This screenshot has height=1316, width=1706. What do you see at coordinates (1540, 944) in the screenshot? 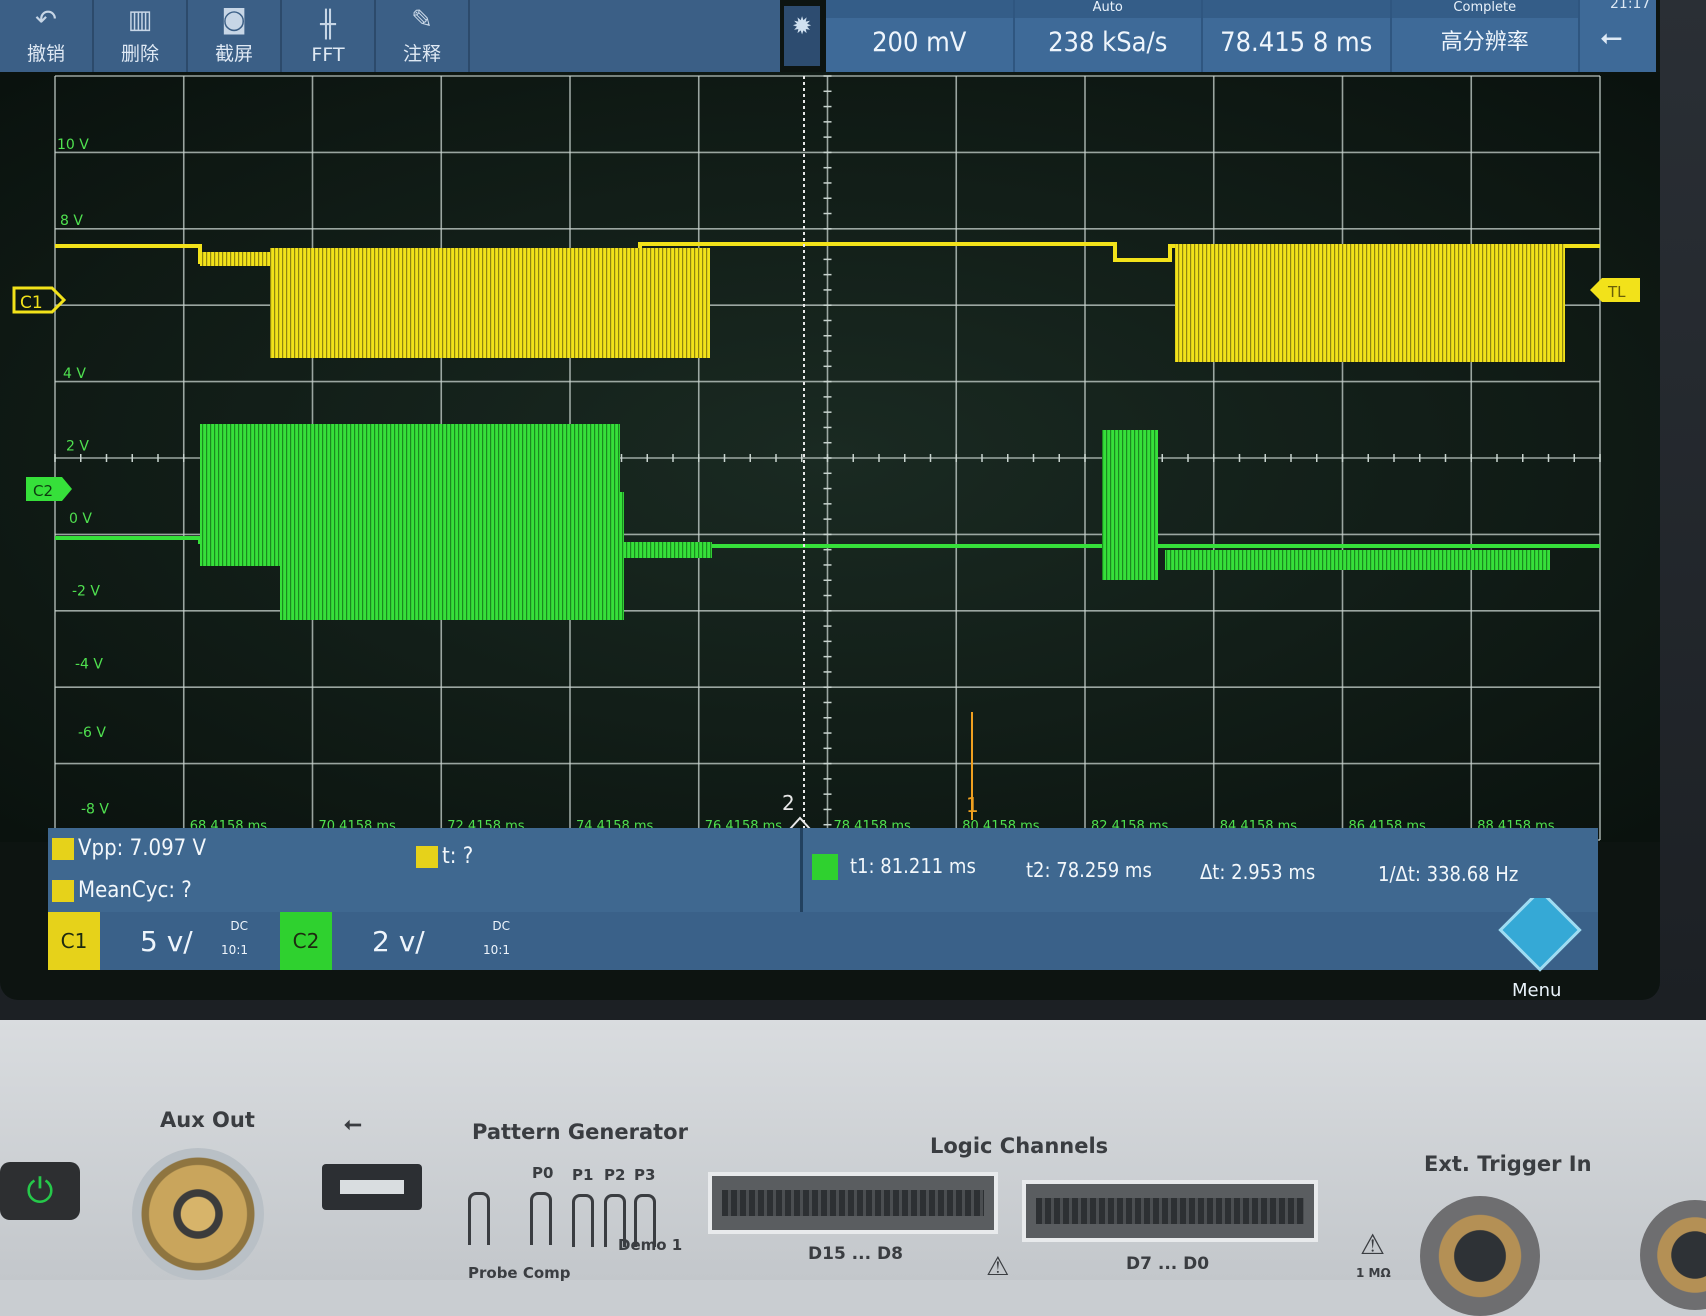
I see `menu-button: Menu` at bounding box center [1540, 944].